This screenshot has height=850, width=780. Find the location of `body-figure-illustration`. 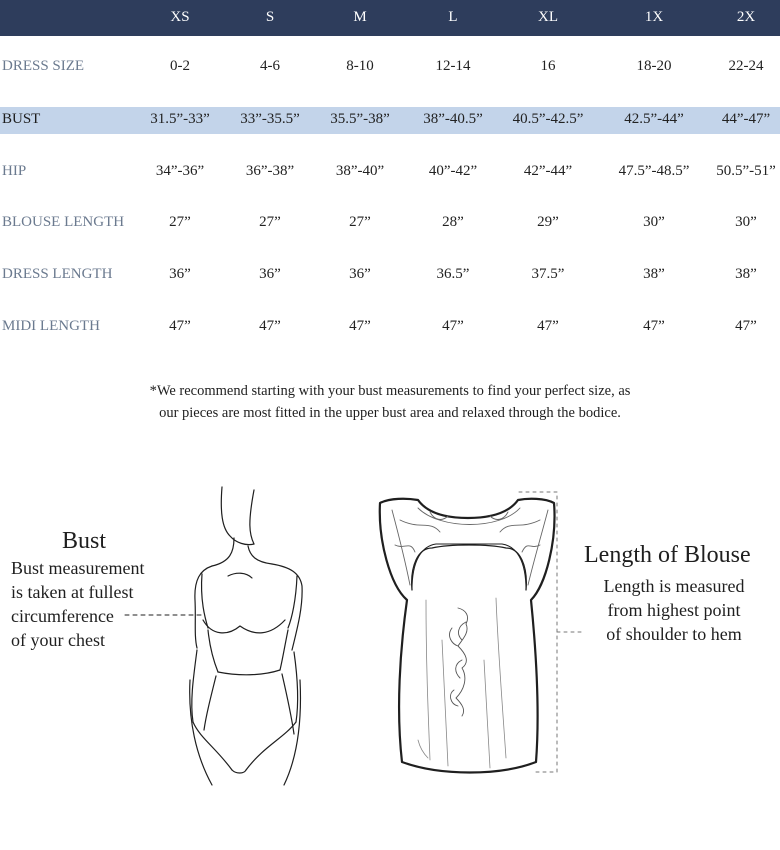

body-figure-illustration is located at coordinates (246, 636).